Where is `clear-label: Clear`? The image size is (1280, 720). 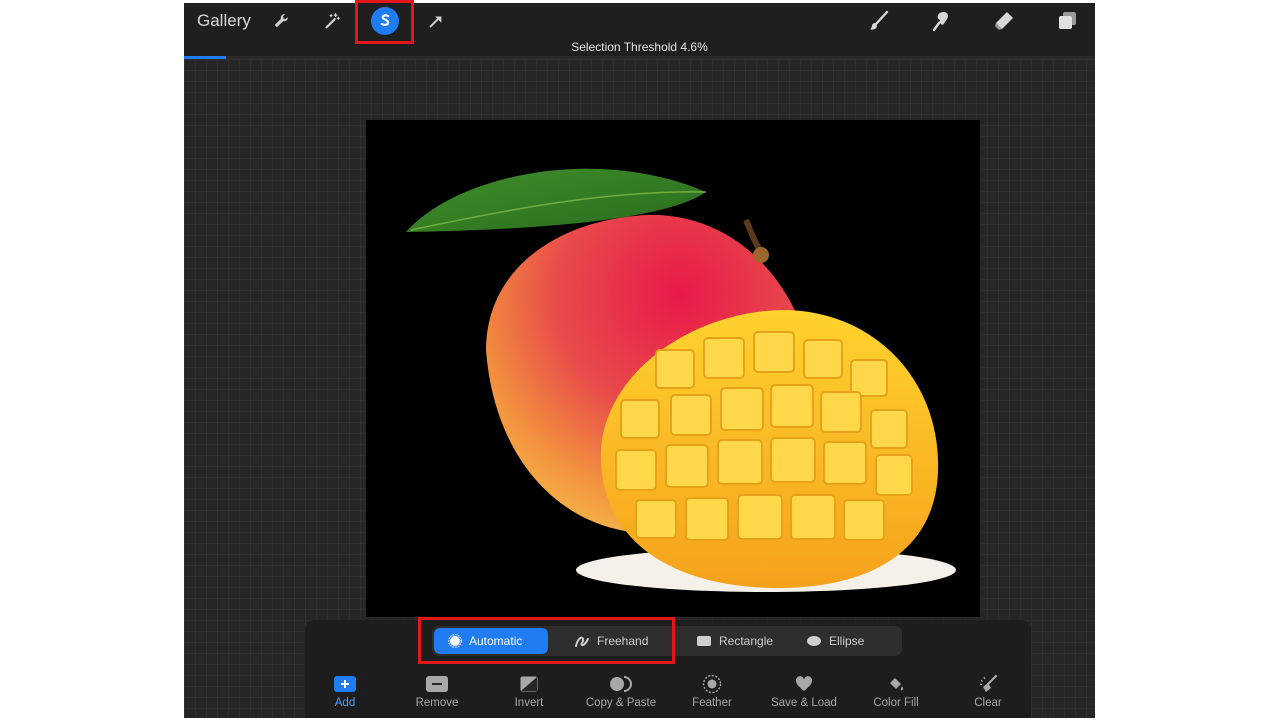
clear-label: Clear is located at coordinates (988, 703).